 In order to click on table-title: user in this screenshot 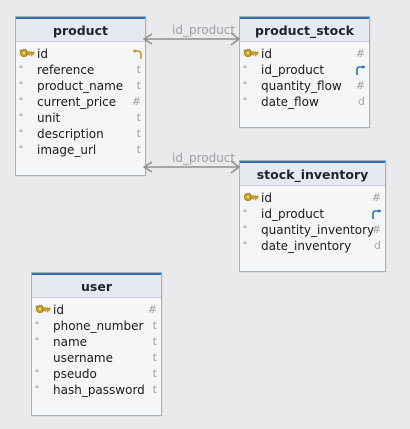, I will do `click(96, 285)`.